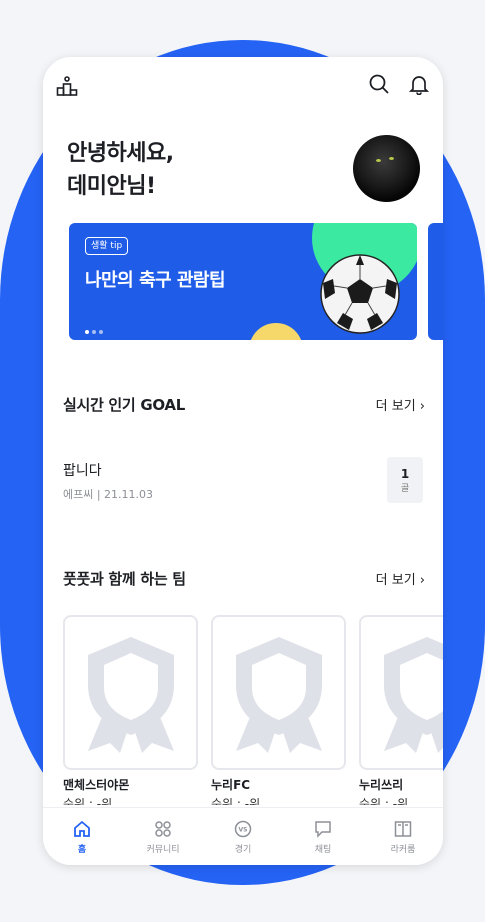 The height and width of the screenshot is (922, 485). Describe the element at coordinates (435, 281) in the screenshot. I see `next-banner-peek` at that location.